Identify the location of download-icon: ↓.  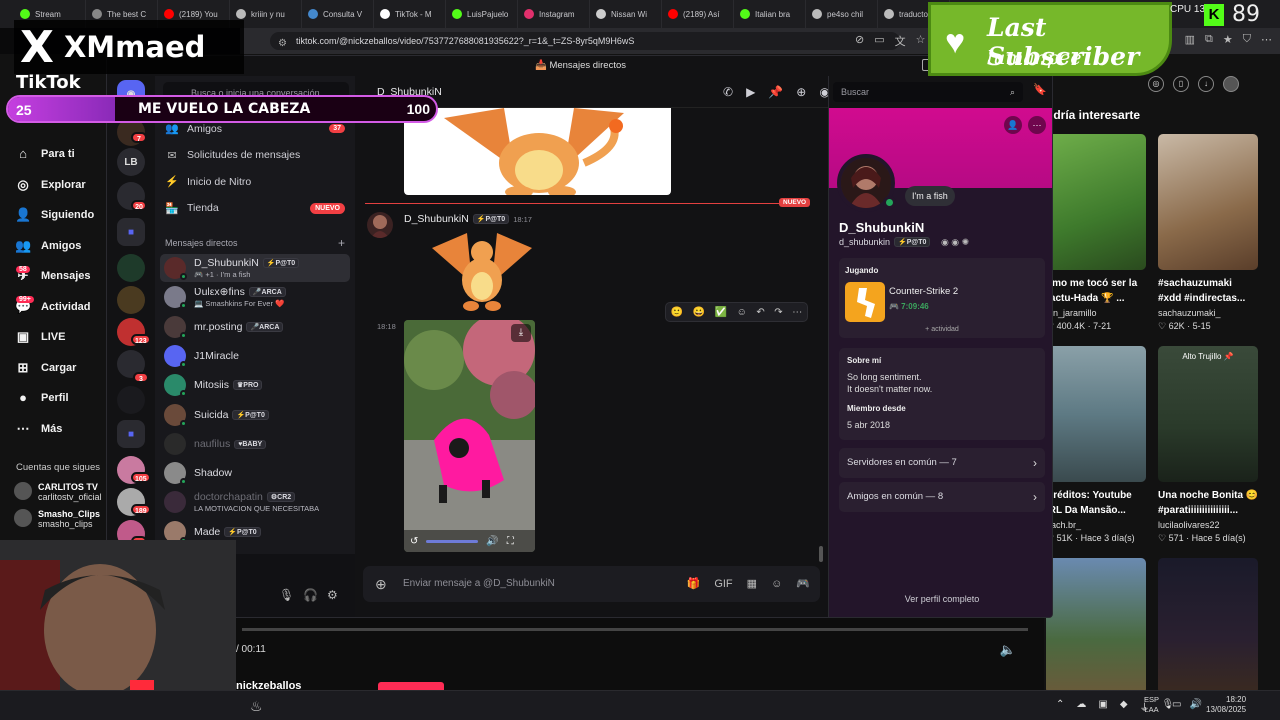
(1206, 84).